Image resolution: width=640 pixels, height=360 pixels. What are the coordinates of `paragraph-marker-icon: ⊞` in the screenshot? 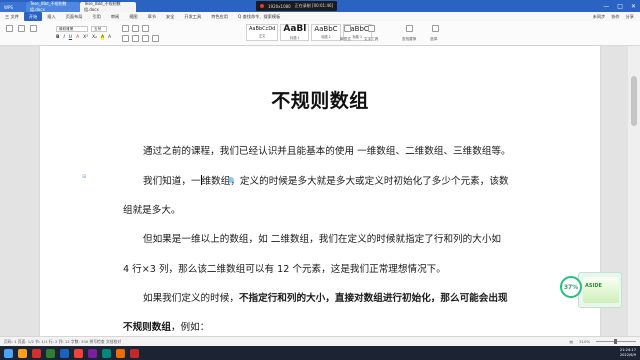 It's located at (84, 177).